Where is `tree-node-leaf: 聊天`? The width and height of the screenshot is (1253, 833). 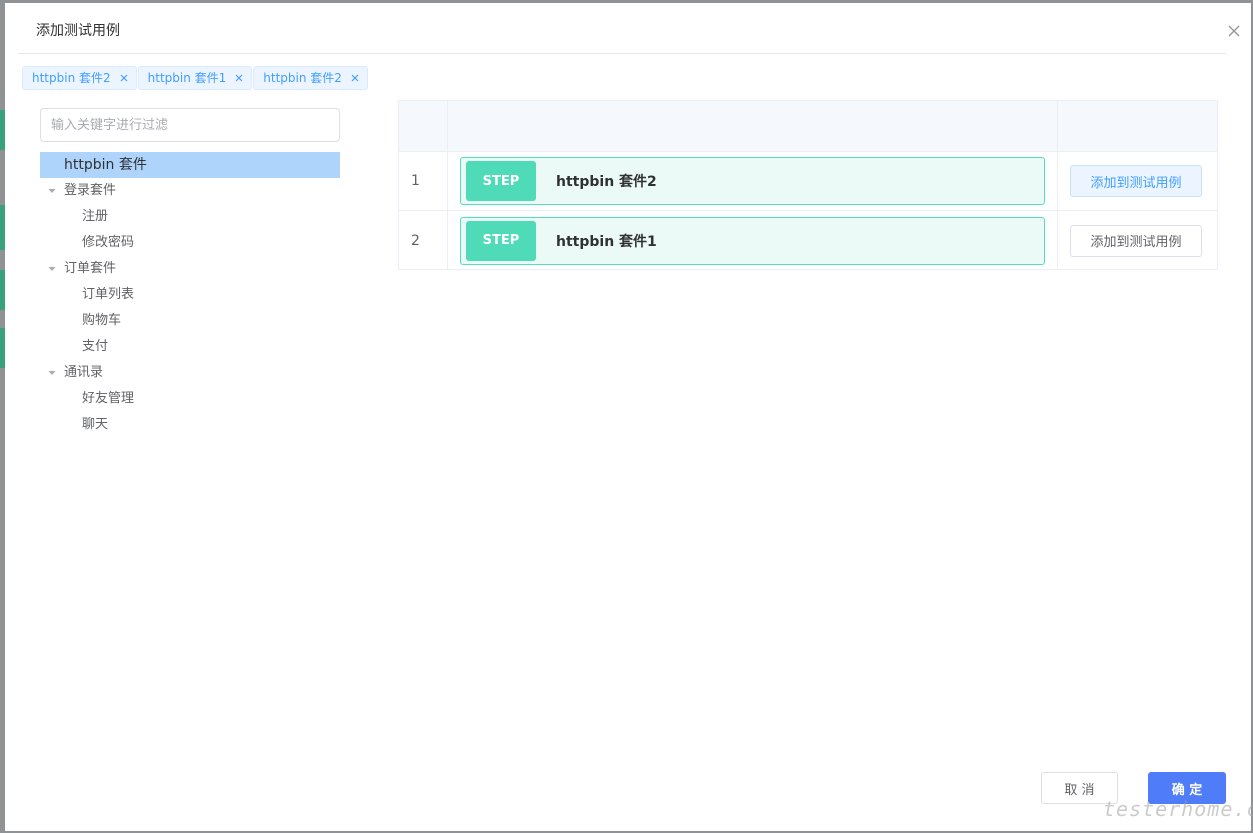 tree-node-leaf: 聊天 is located at coordinates (190, 425).